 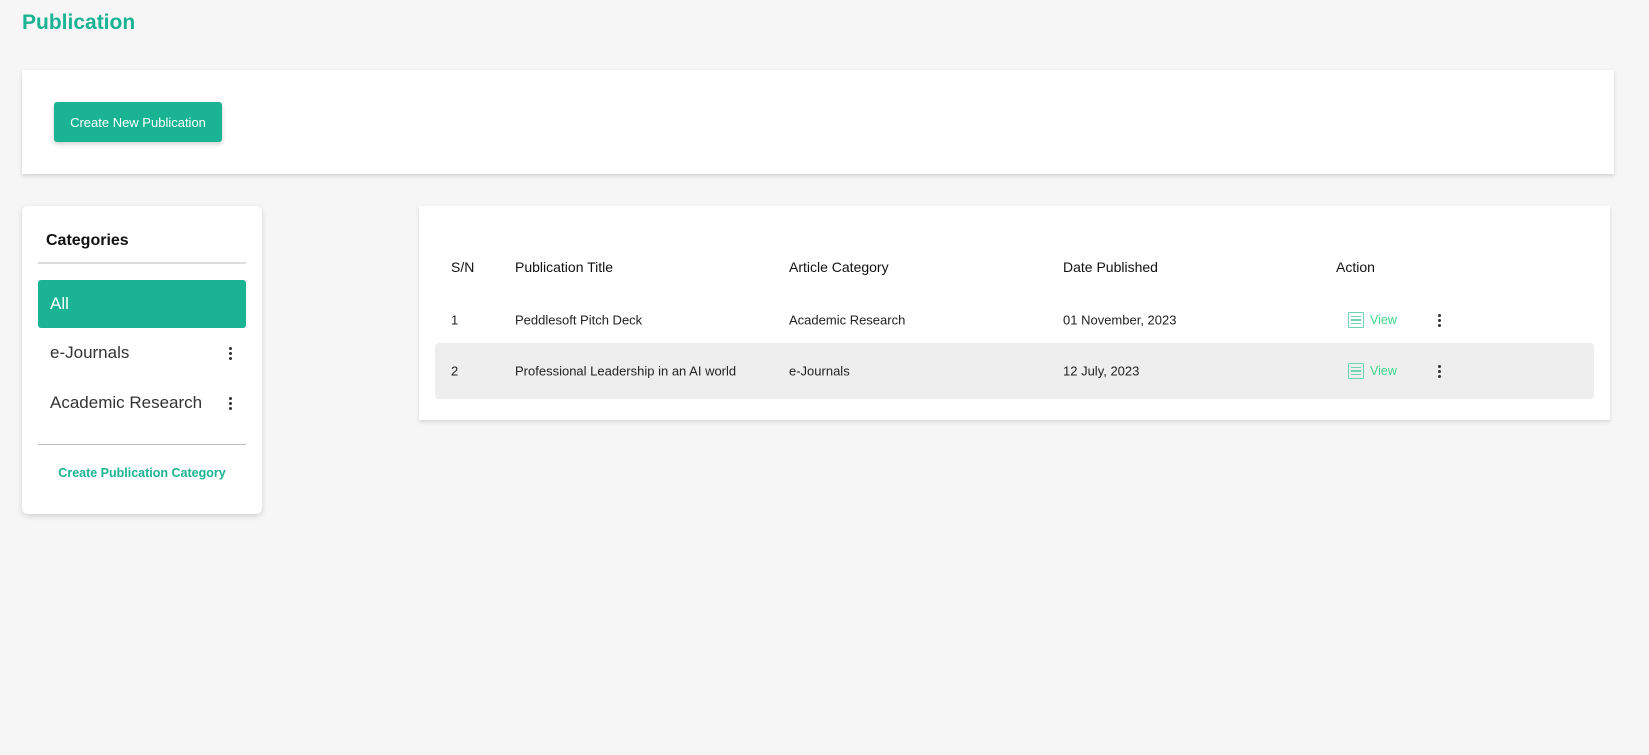 I want to click on category-item-academic-research: Academic Research, so click(x=142, y=403).